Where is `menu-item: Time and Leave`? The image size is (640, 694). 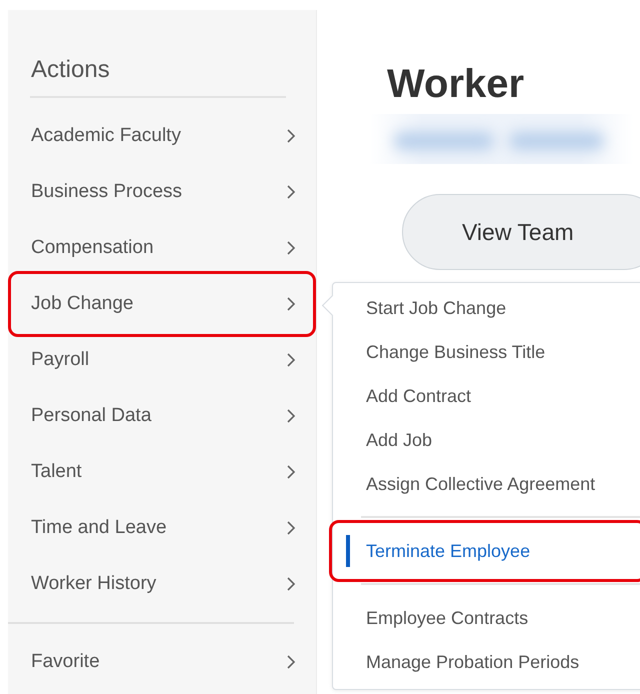
menu-item: Time and Leave is located at coordinates (162, 528).